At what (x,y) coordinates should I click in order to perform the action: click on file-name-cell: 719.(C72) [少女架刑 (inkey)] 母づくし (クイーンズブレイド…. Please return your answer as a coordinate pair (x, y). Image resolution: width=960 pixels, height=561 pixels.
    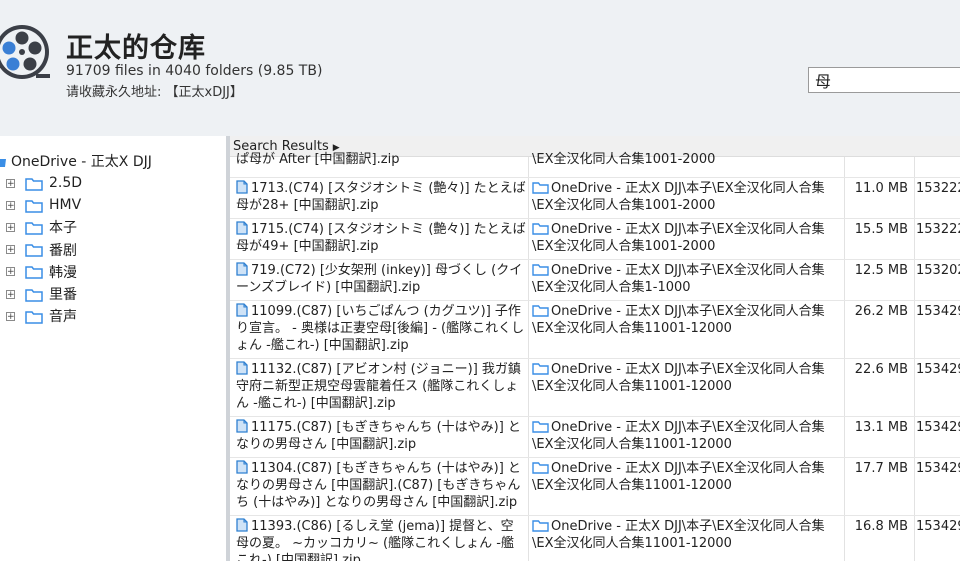
    Looking at the image, I should click on (381, 279).